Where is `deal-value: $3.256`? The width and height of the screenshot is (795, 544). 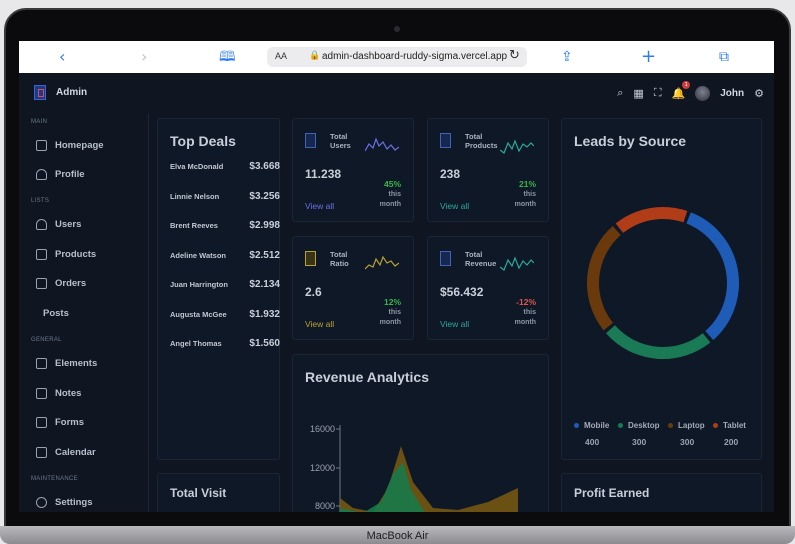
deal-value: $3.256 is located at coordinates (264, 196).